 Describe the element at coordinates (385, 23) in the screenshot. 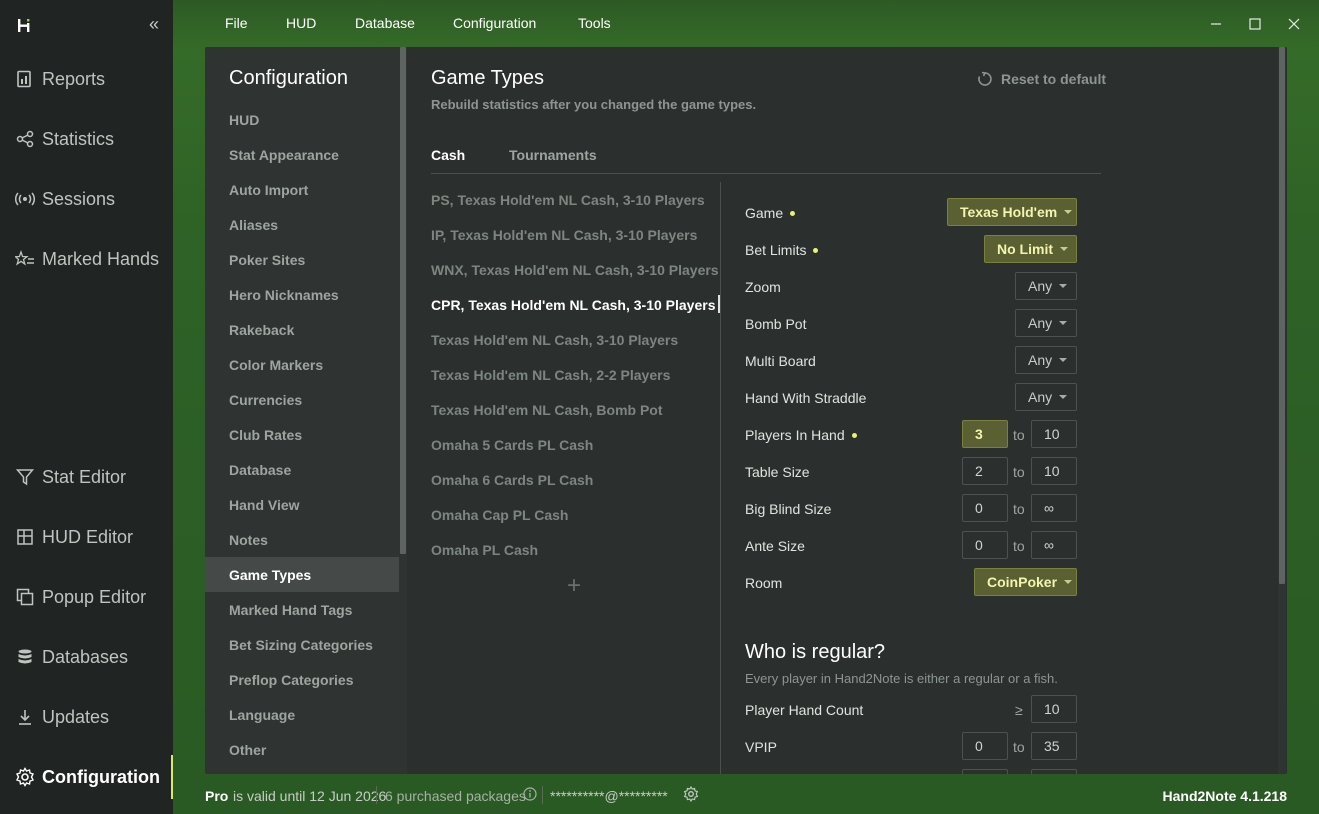

I see `menu-database: Database` at that location.